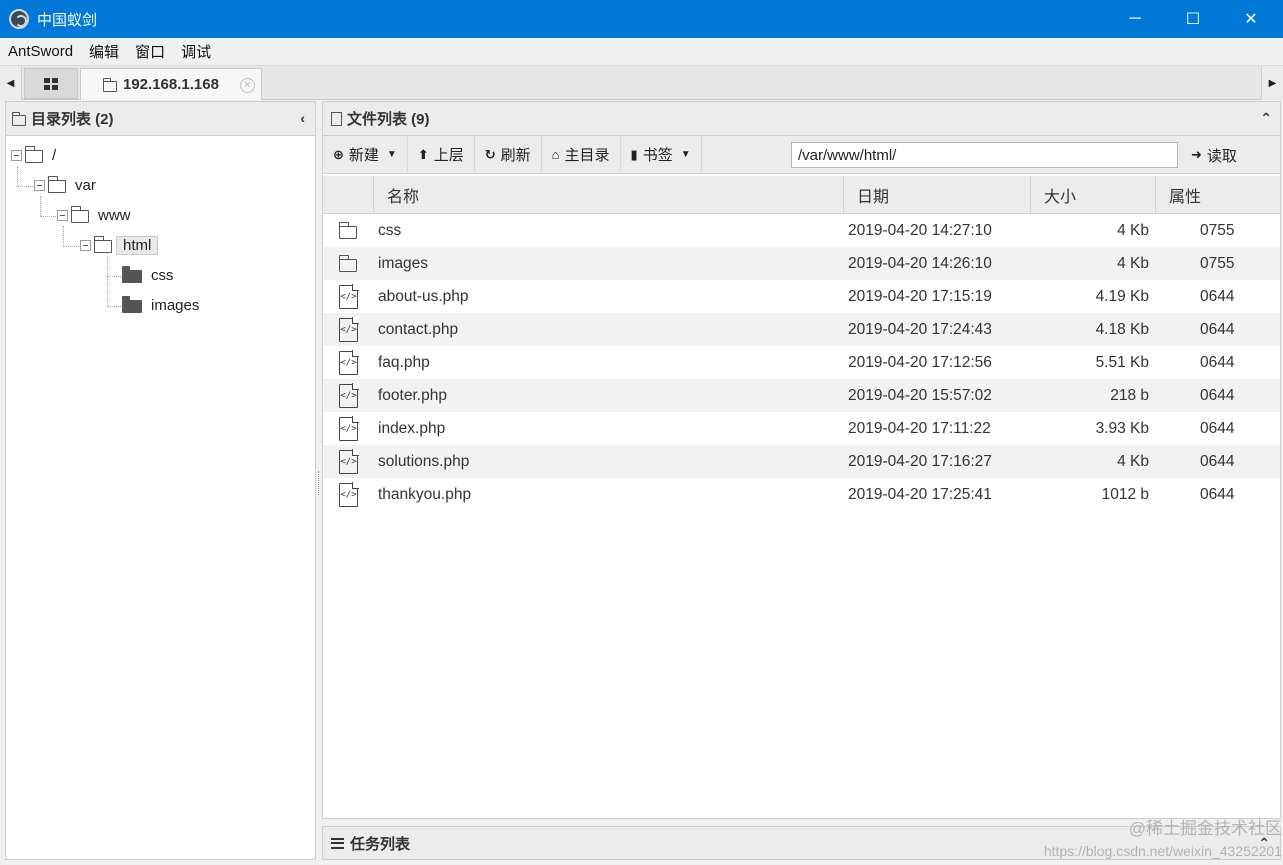 The image size is (1283, 865). Describe the element at coordinates (920, 362) in the screenshot. I see `file-date: 2019-04-20 17:12:56` at that location.